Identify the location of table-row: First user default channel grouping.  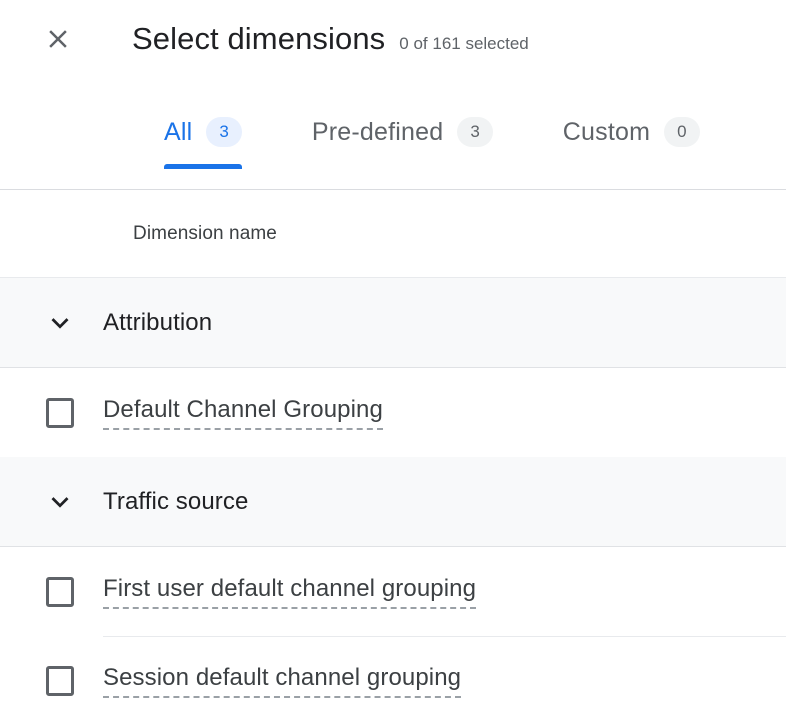
(393, 591).